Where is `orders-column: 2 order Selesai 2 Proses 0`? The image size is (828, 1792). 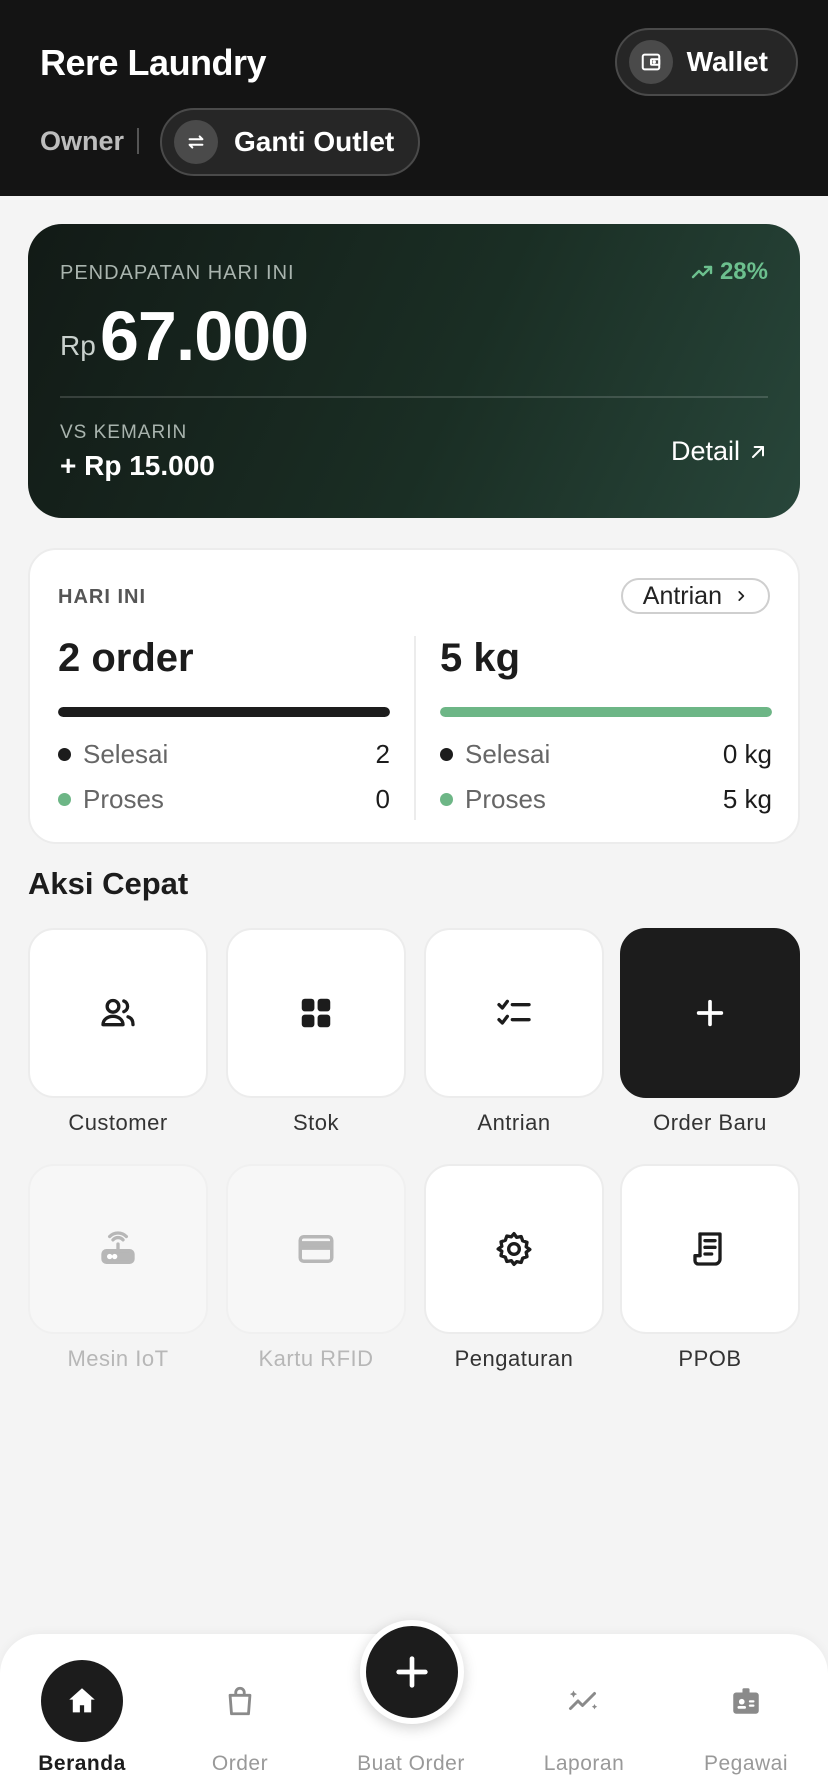 orders-column: 2 order Selesai 2 Proses 0 is located at coordinates (224, 725).